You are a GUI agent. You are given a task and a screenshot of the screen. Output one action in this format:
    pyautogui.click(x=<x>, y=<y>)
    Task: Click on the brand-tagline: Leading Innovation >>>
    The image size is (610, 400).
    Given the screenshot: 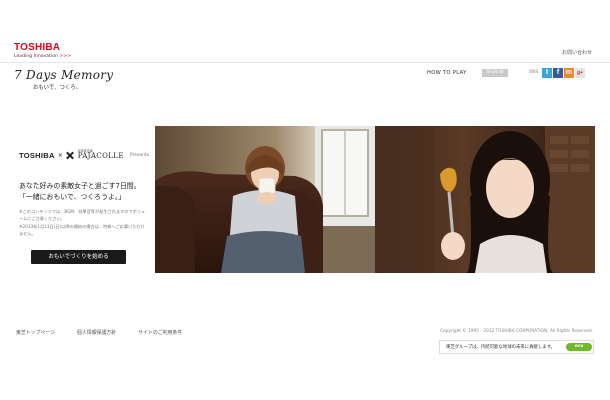 What is the action you would take?
    pyautogui.click(x=42, y=57)
    